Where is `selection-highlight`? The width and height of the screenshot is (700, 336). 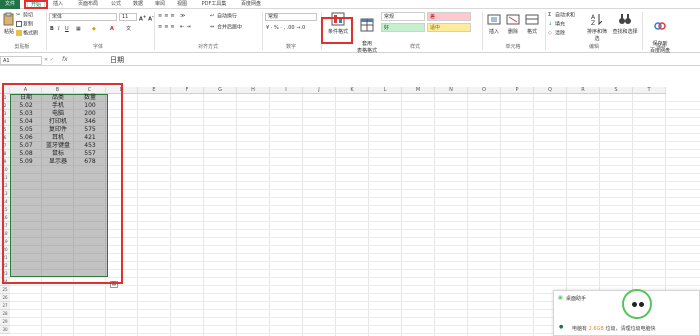
selection-highlight is located at coordinates (62, 183).